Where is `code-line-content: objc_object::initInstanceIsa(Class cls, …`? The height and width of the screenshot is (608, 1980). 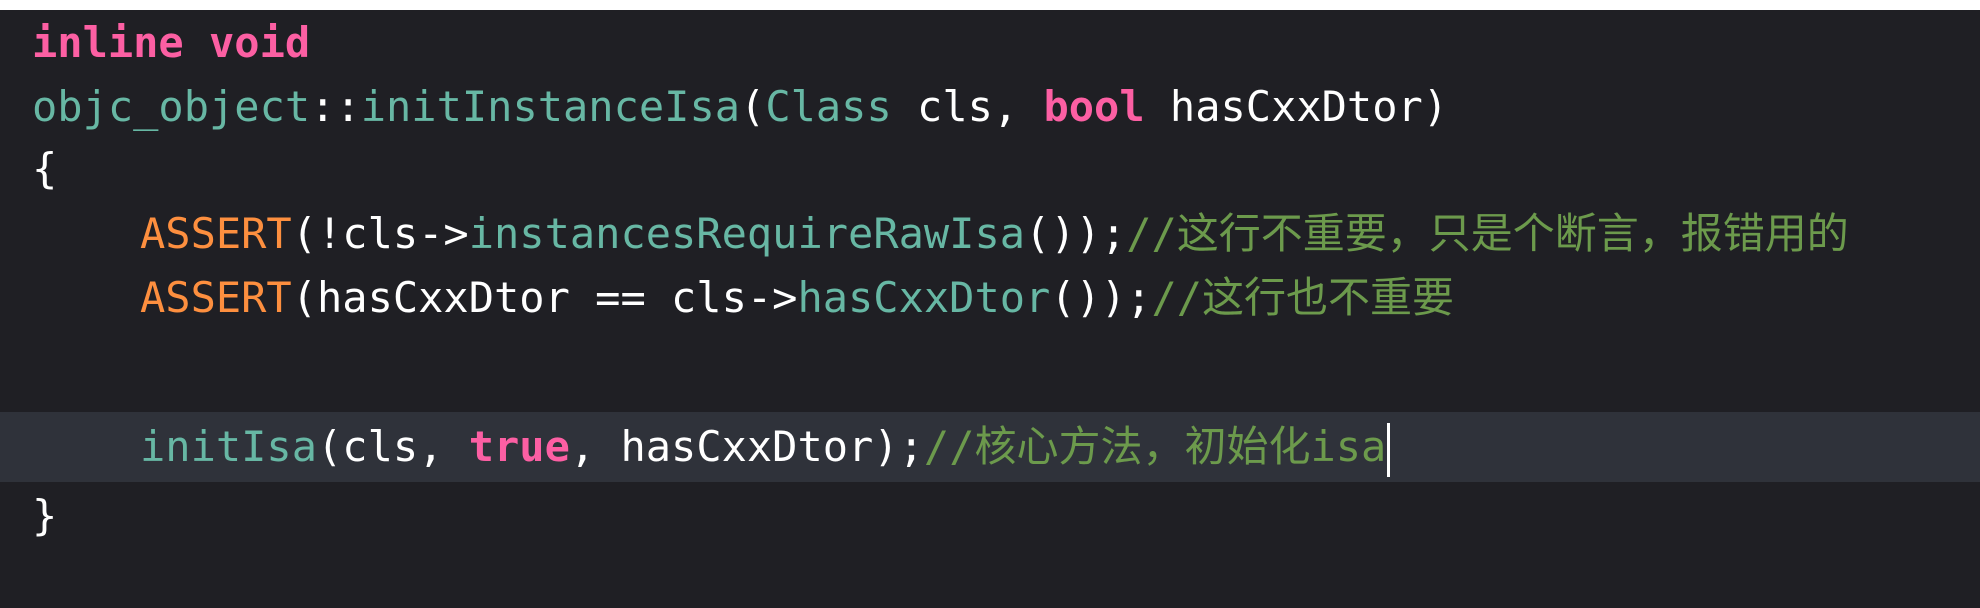
code-line-content: objc_object::initInstanceIsa(Class cls, … is located at coordinates (740, 107).